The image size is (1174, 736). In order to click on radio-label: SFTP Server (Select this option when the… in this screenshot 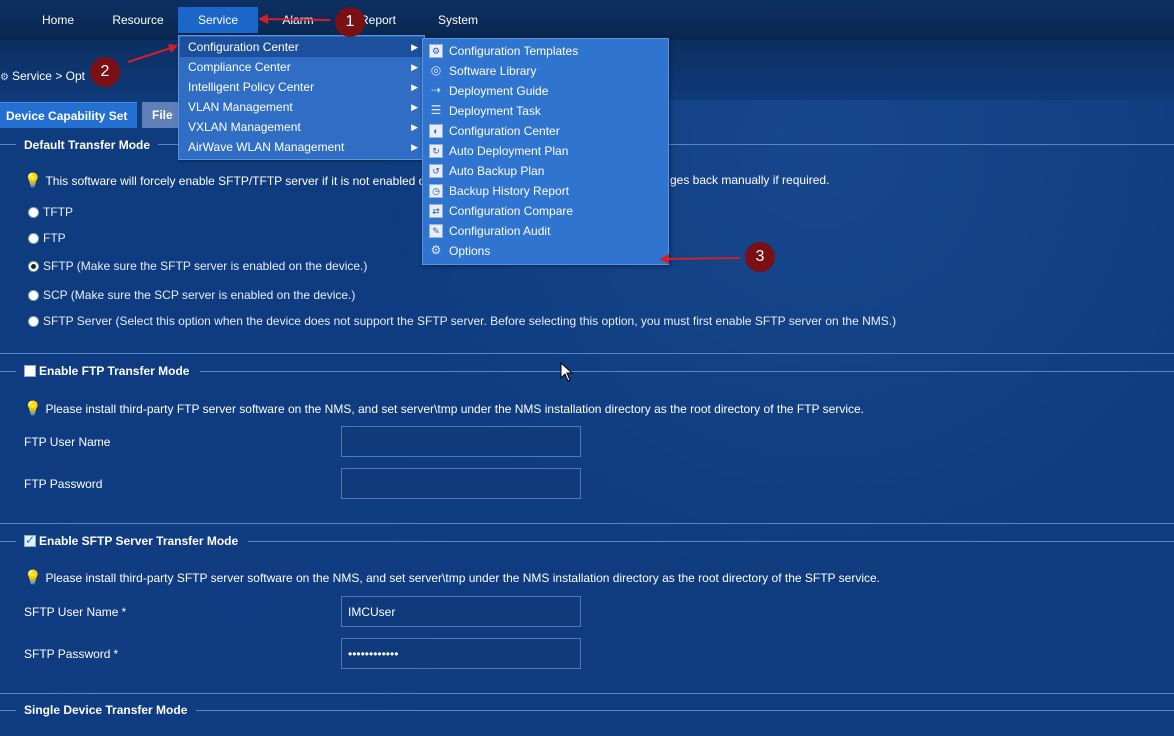, I will do `click(470, 321)`.